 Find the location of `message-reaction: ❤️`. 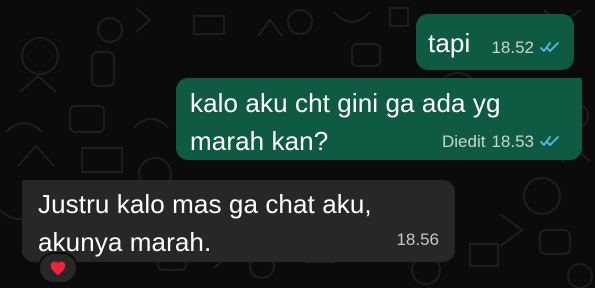

message-reaction: ❤️ is located at coordinates (58, 268).